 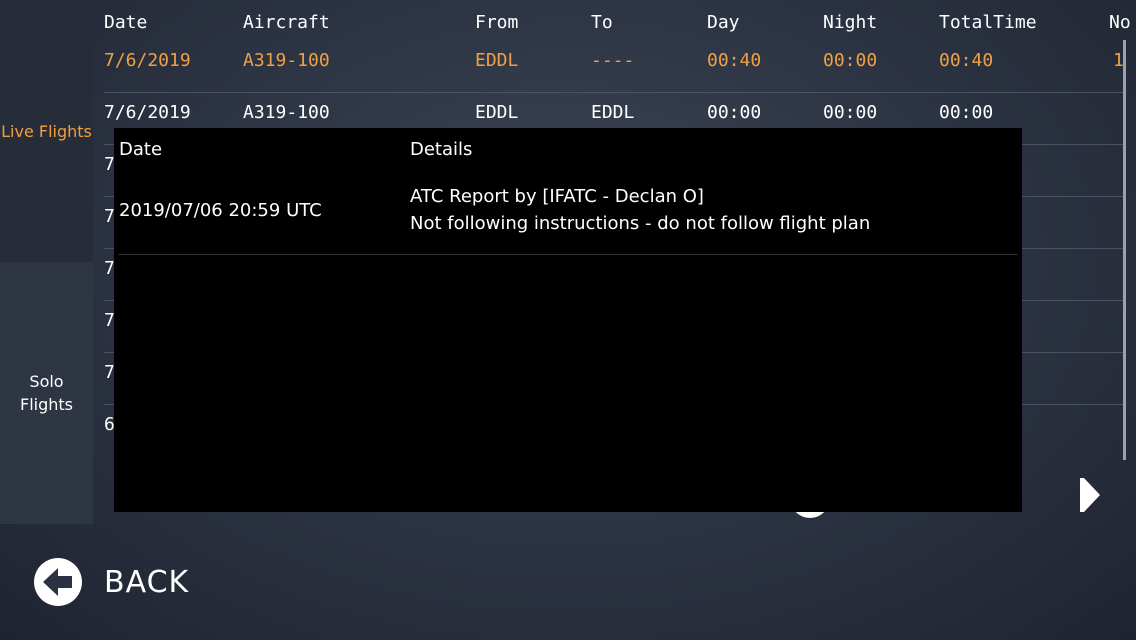 I want to click on col-no: No, so click(x=1120, y=22).